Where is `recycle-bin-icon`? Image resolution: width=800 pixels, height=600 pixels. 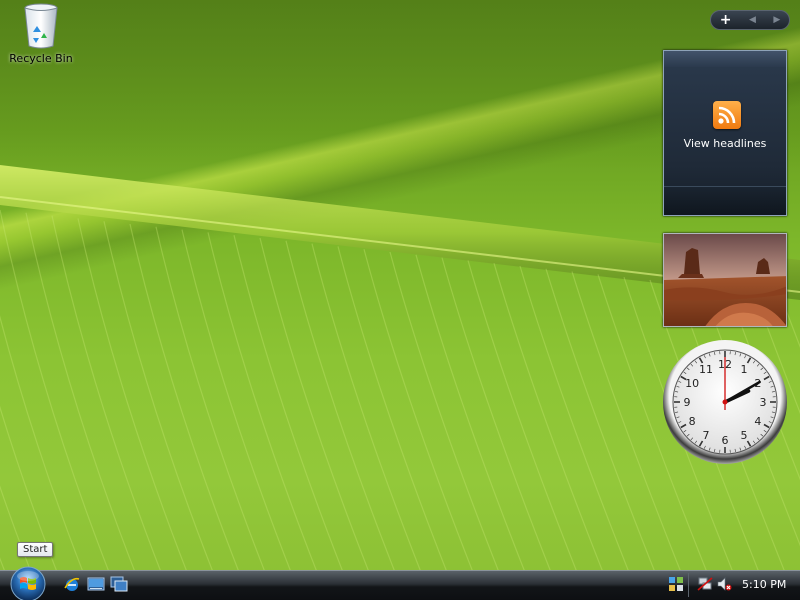 recycle-bin-icon is located at coordinates (41, 26).